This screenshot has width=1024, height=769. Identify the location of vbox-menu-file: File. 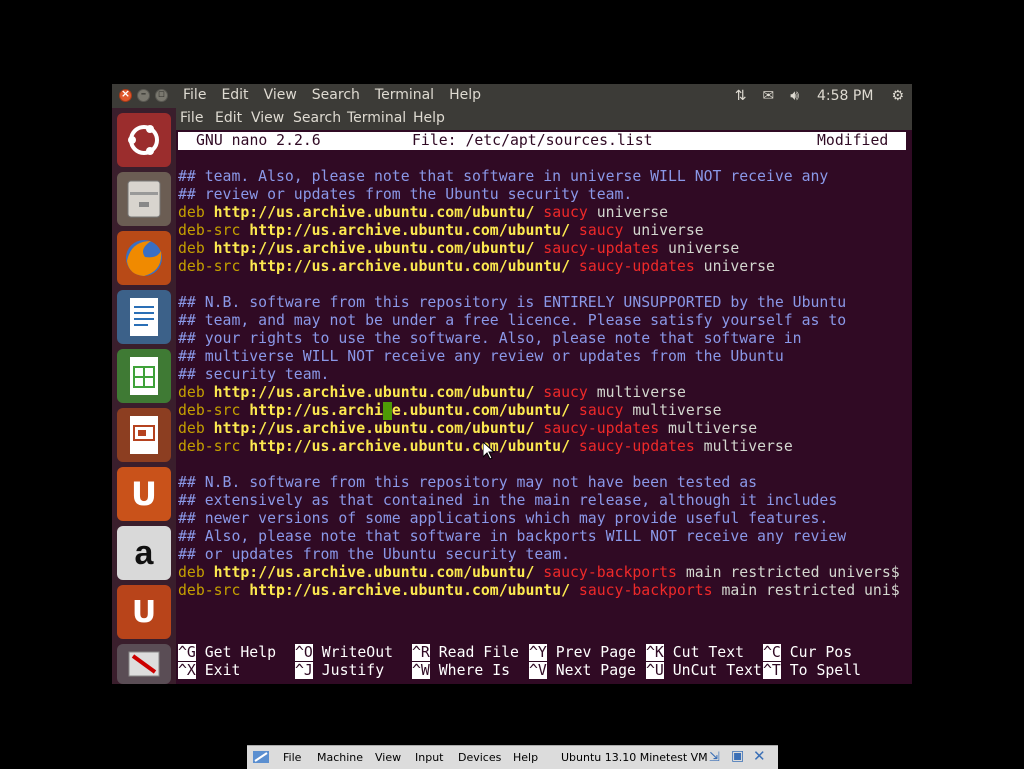
(292, 757).